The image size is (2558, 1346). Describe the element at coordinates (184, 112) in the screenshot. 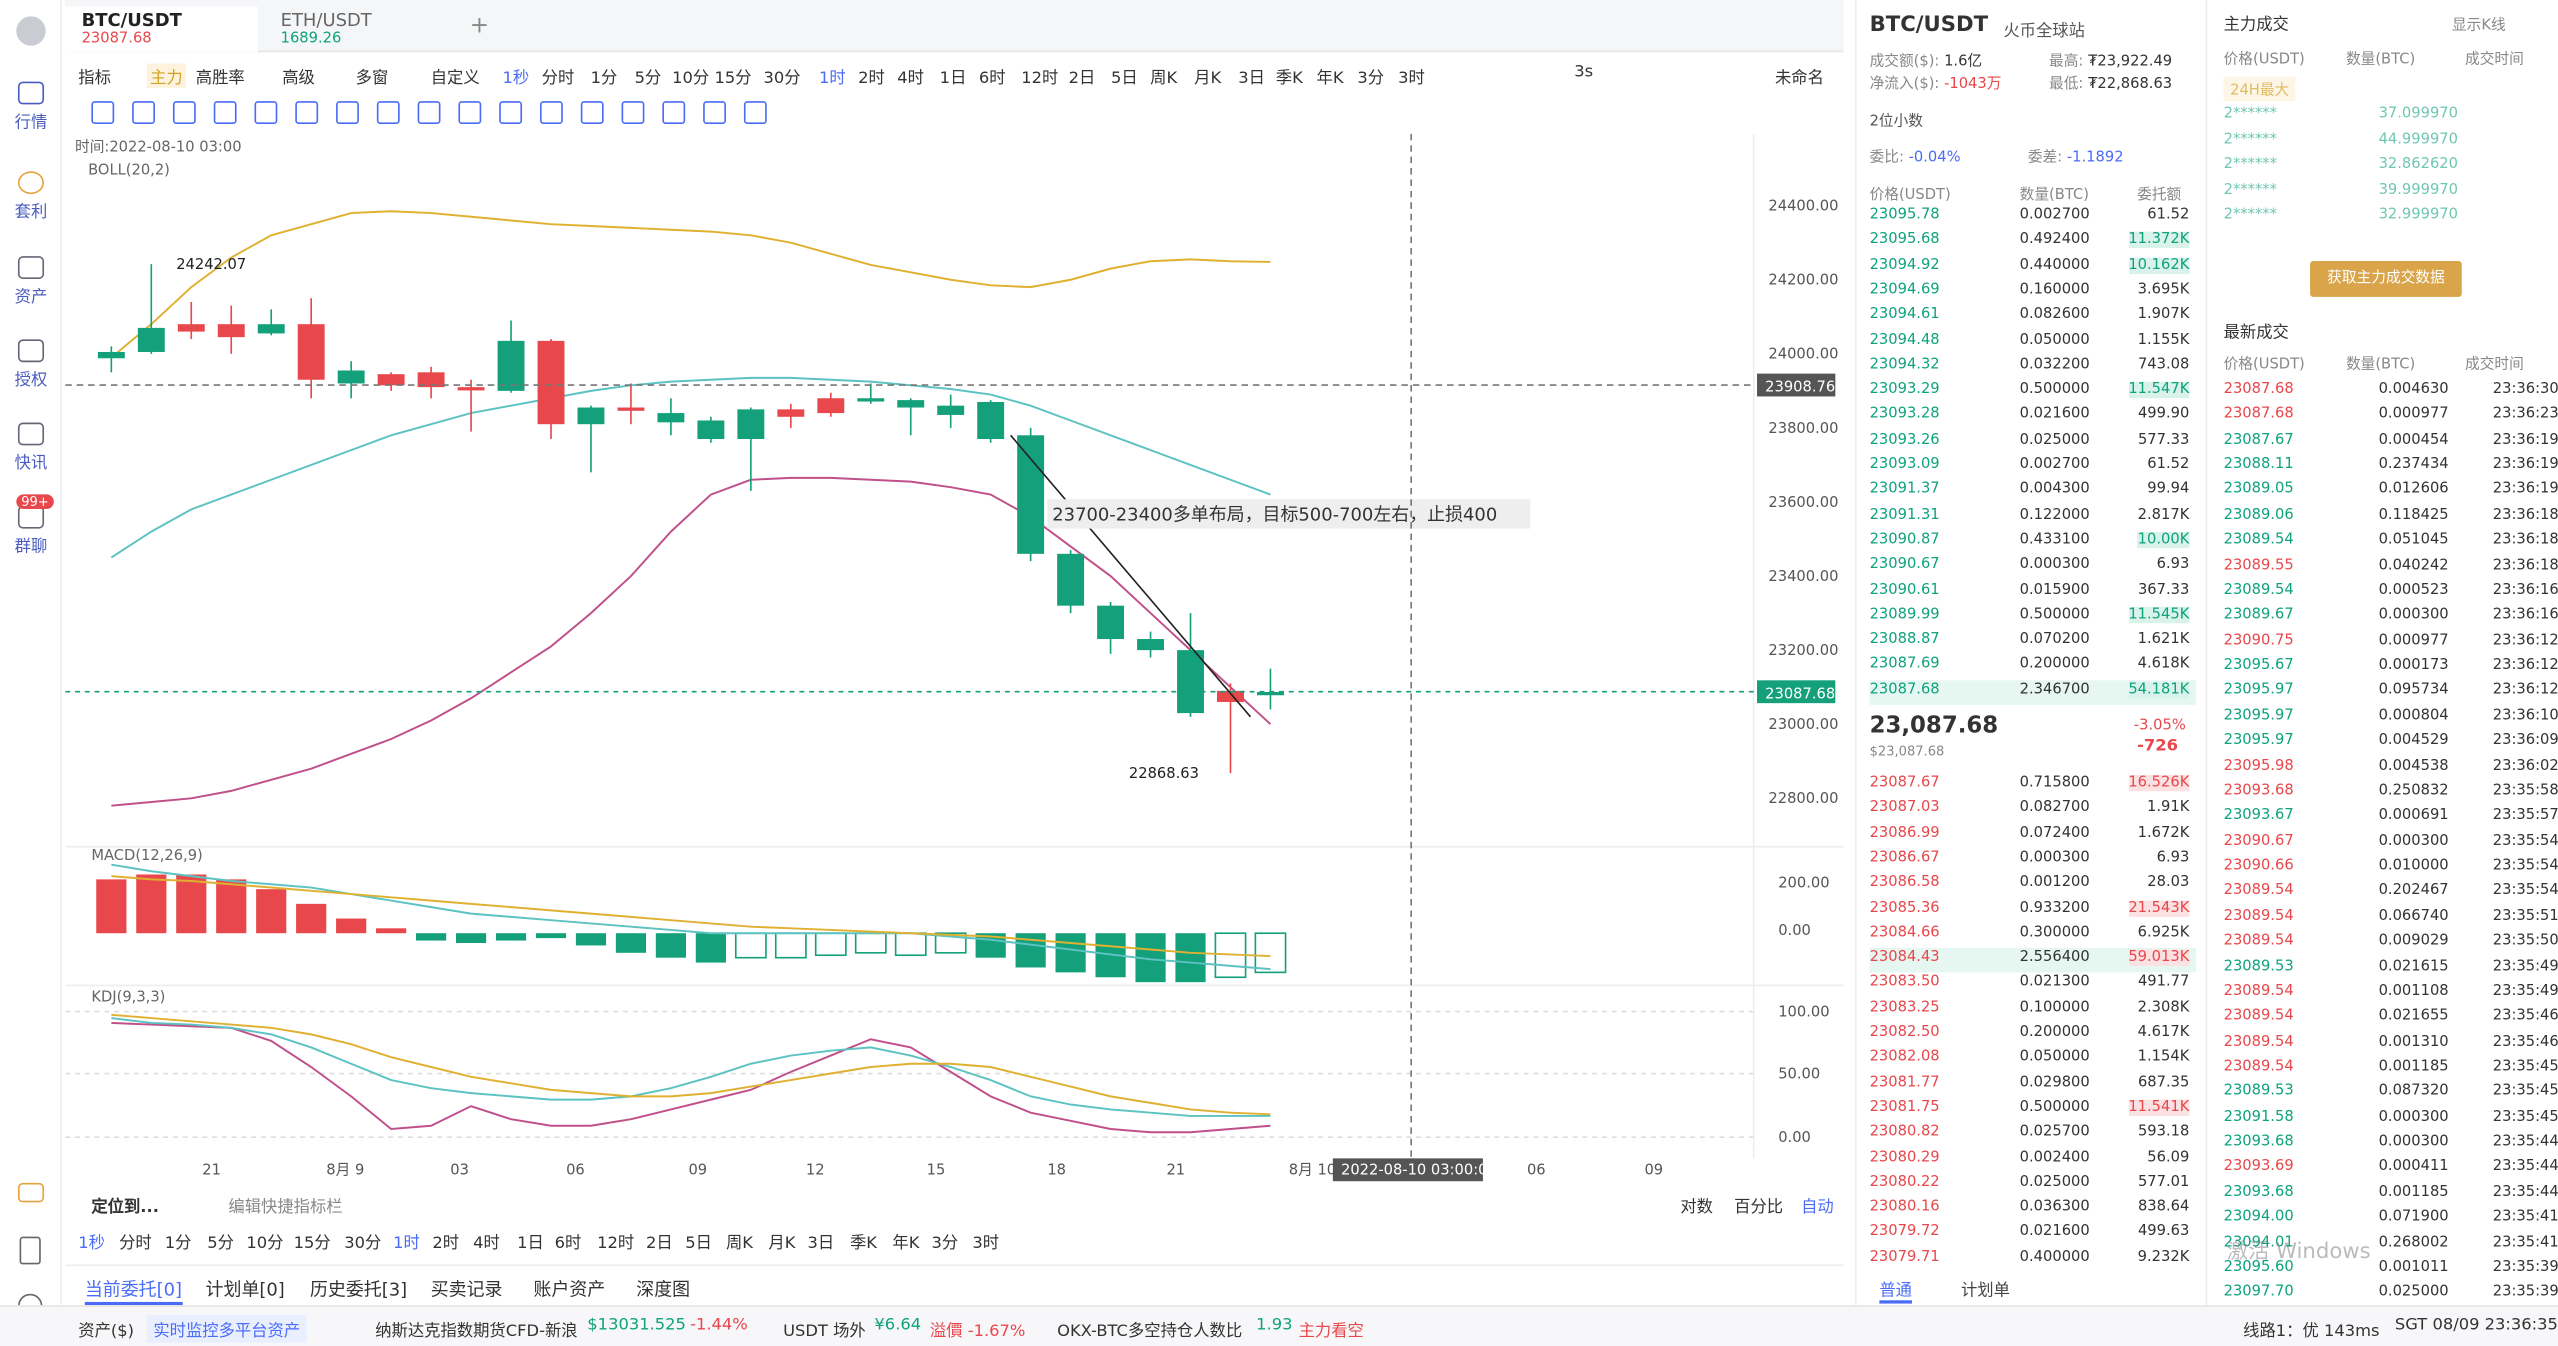

I see `parallel-icon` at that location.